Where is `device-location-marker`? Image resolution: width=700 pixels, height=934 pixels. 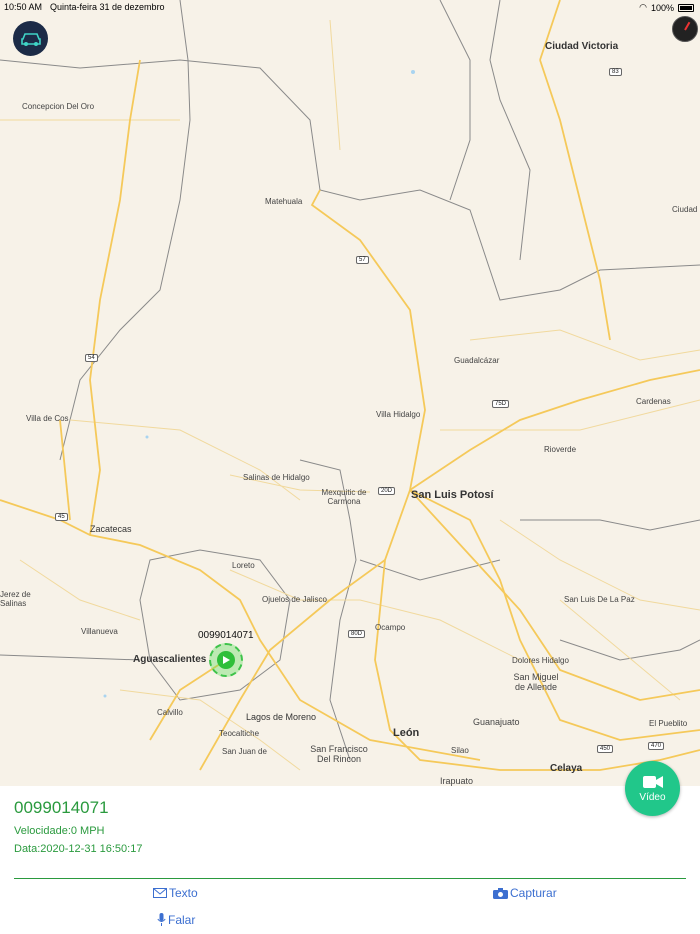
device-location-marker is located at coordinates (226, 660).